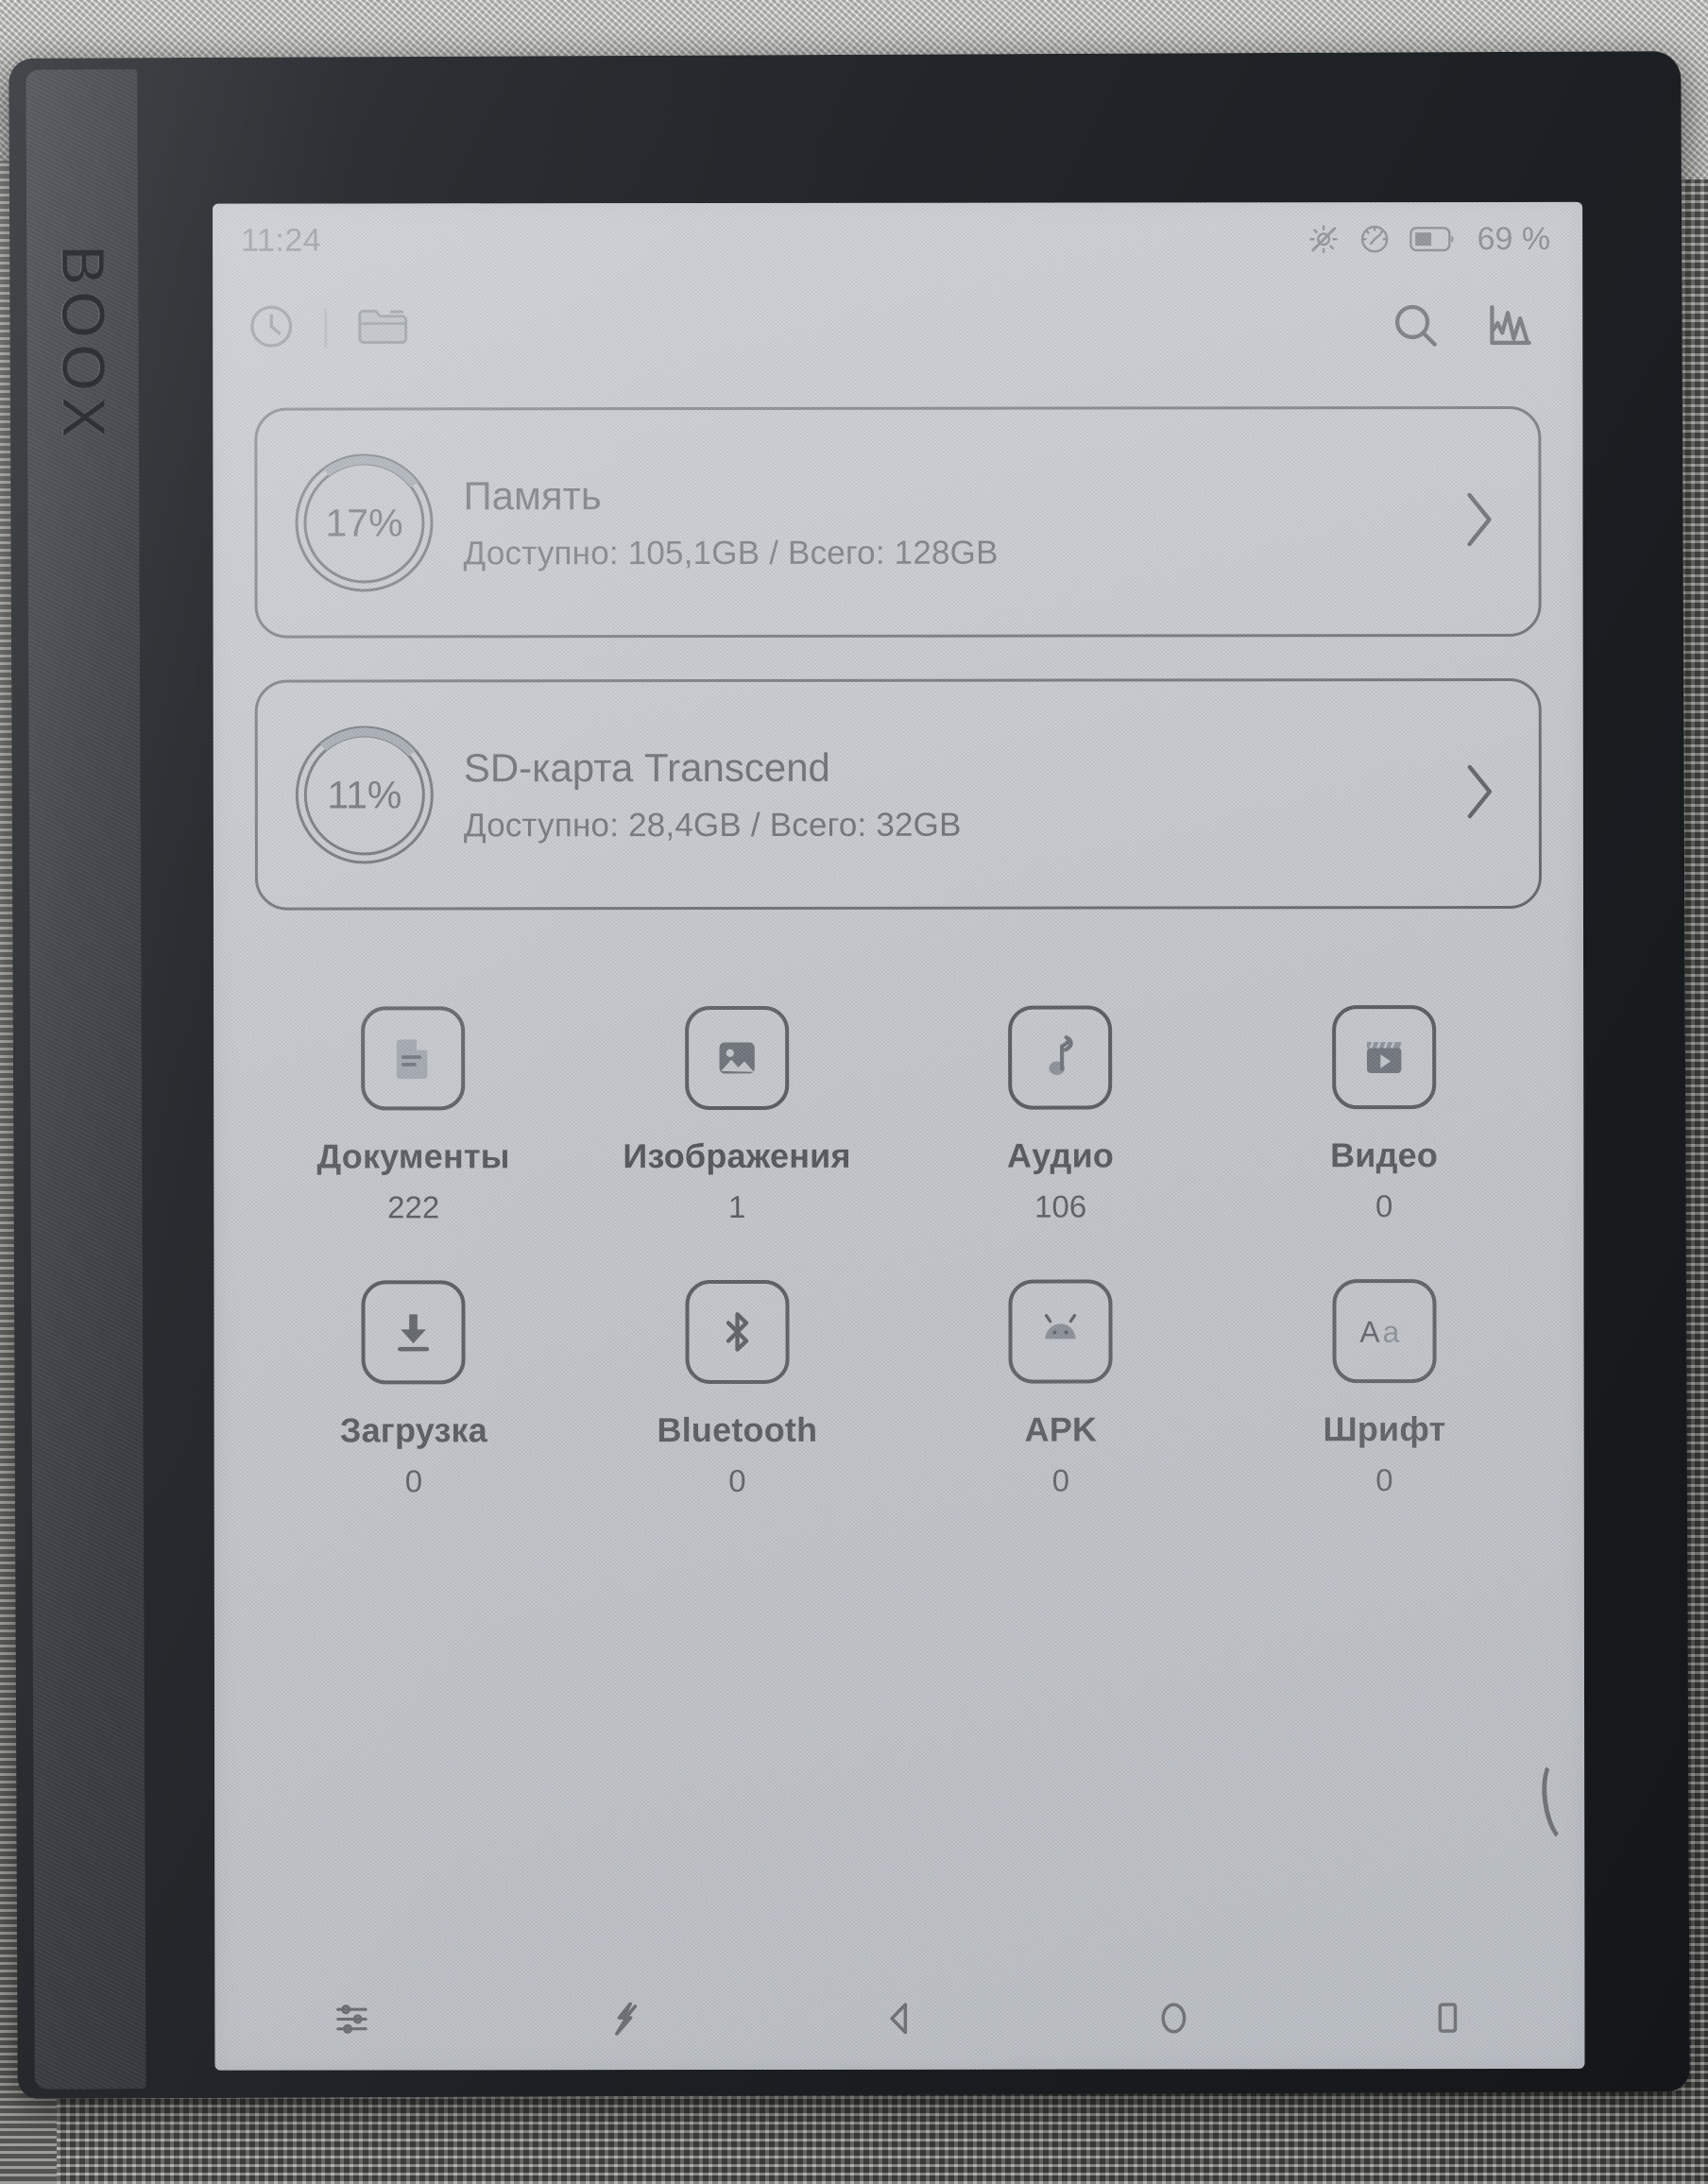 The width and height of the screenshot is (1708, 2184). What do you see at coordinates (953, 521) in the screenshot?
I see `storage-card-text: Память Доступно: 105,1GB / Всего: 128GB` at bounding box center [953, 521].